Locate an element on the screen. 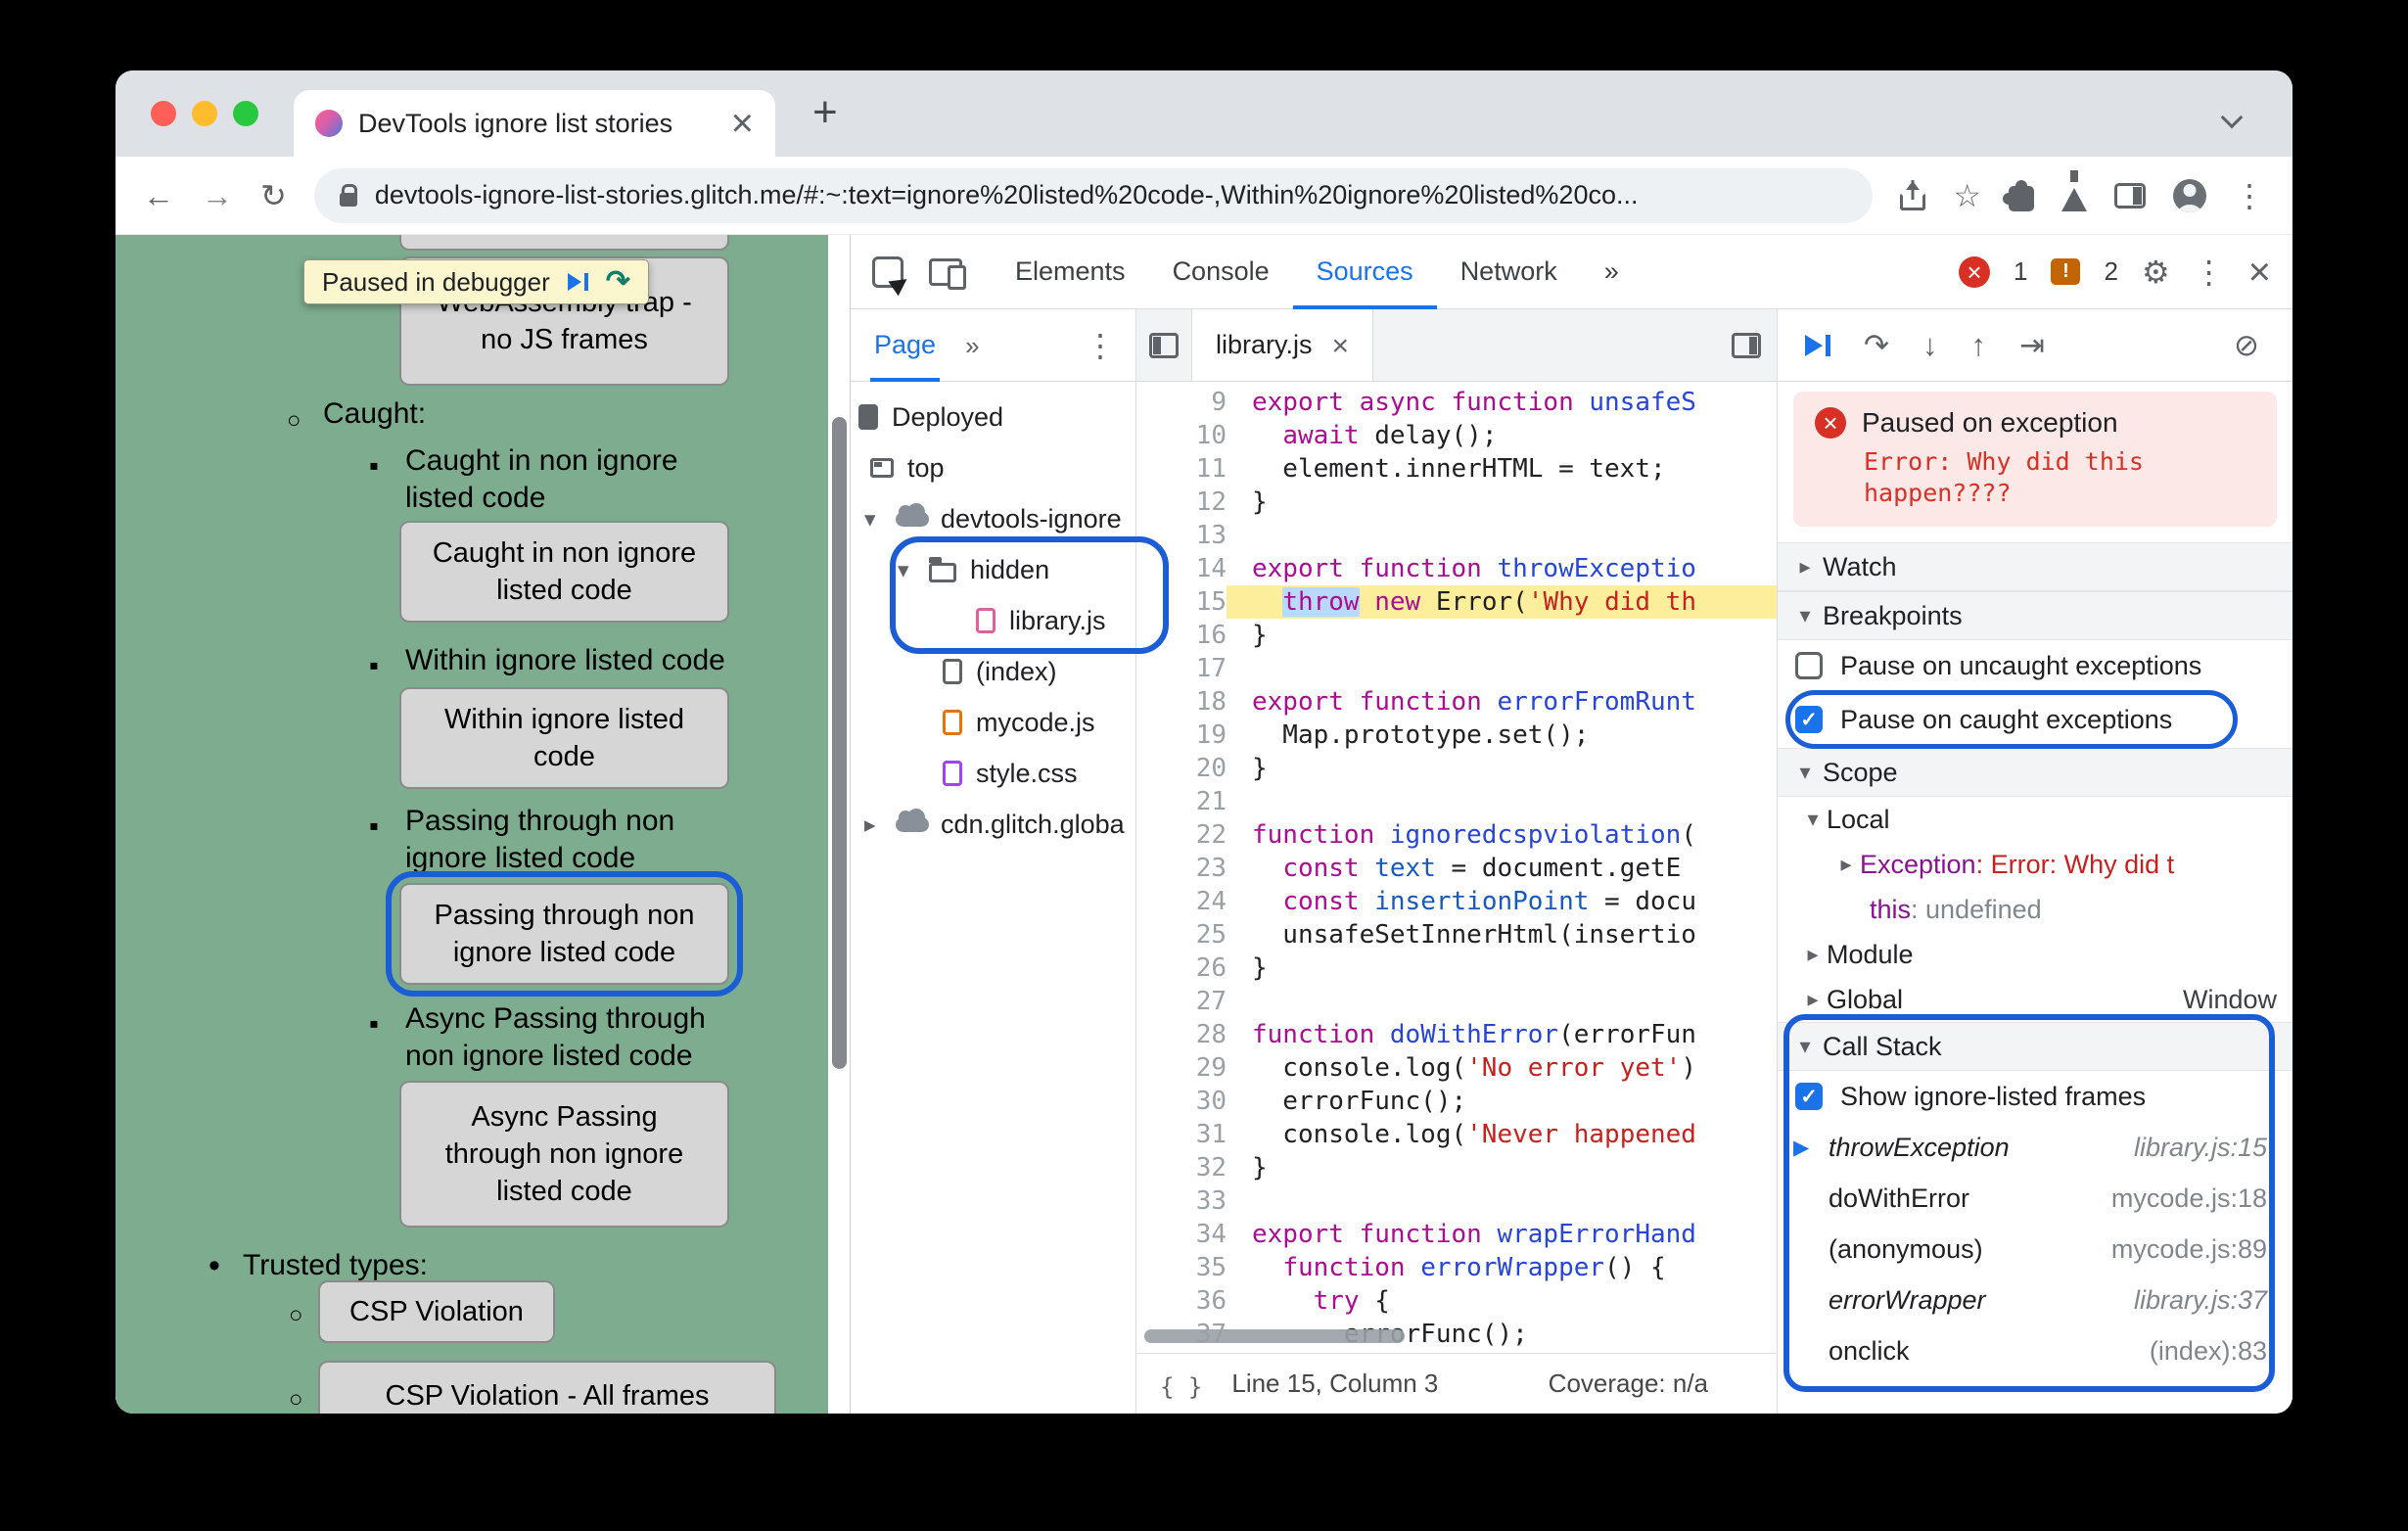 The image size is (2408, 1531). line-number: 22 is located at coordinates (1181, 835).